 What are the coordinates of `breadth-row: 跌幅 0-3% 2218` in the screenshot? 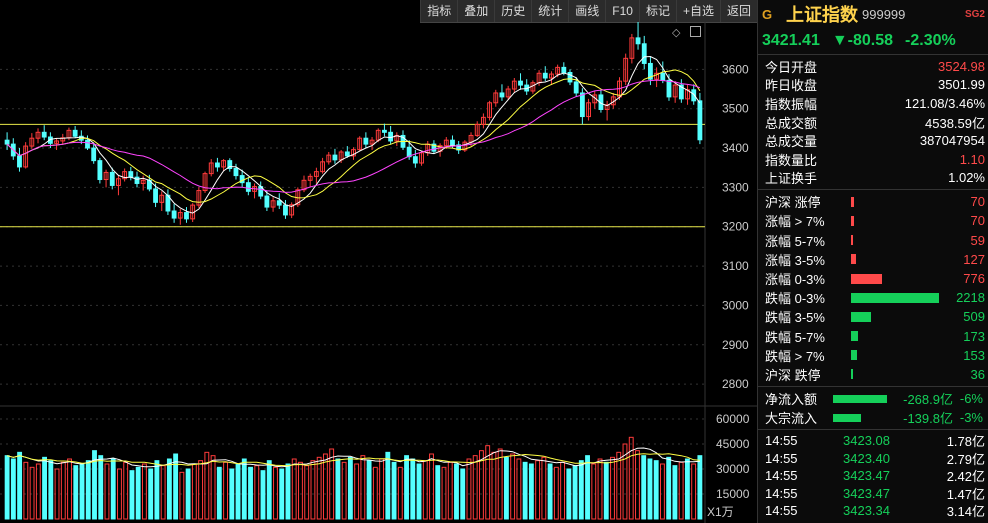 It's located at (873, 297).